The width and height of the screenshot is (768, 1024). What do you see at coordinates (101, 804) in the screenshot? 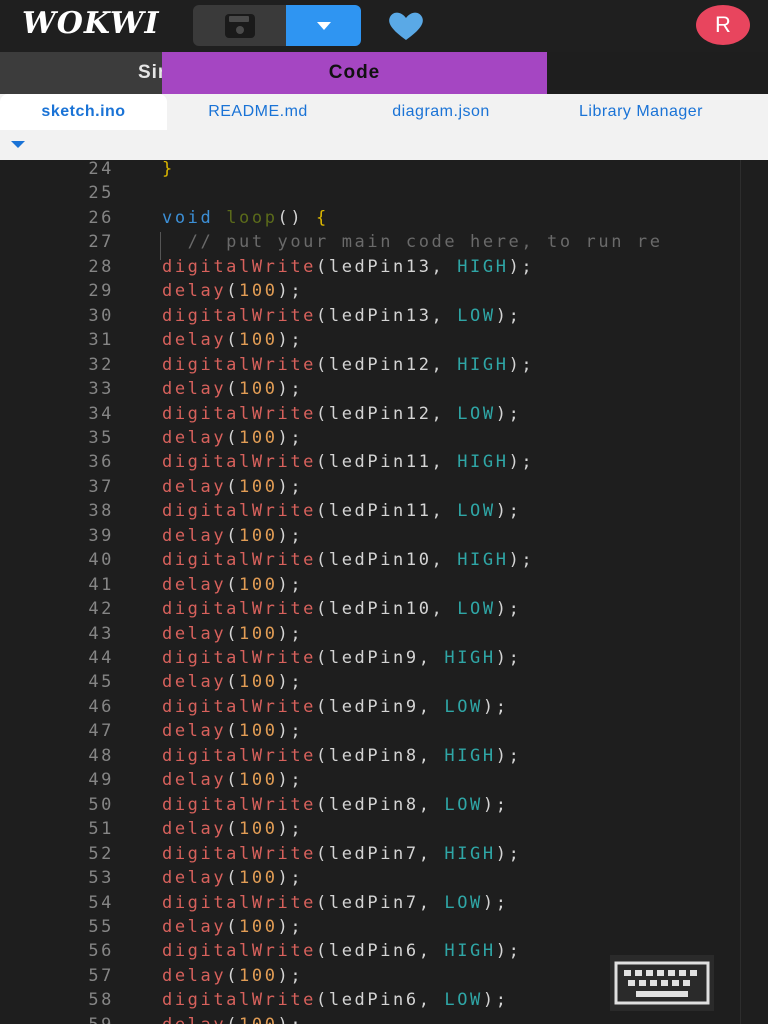
I see `line-number: 50` at bounding box center [101, 804].